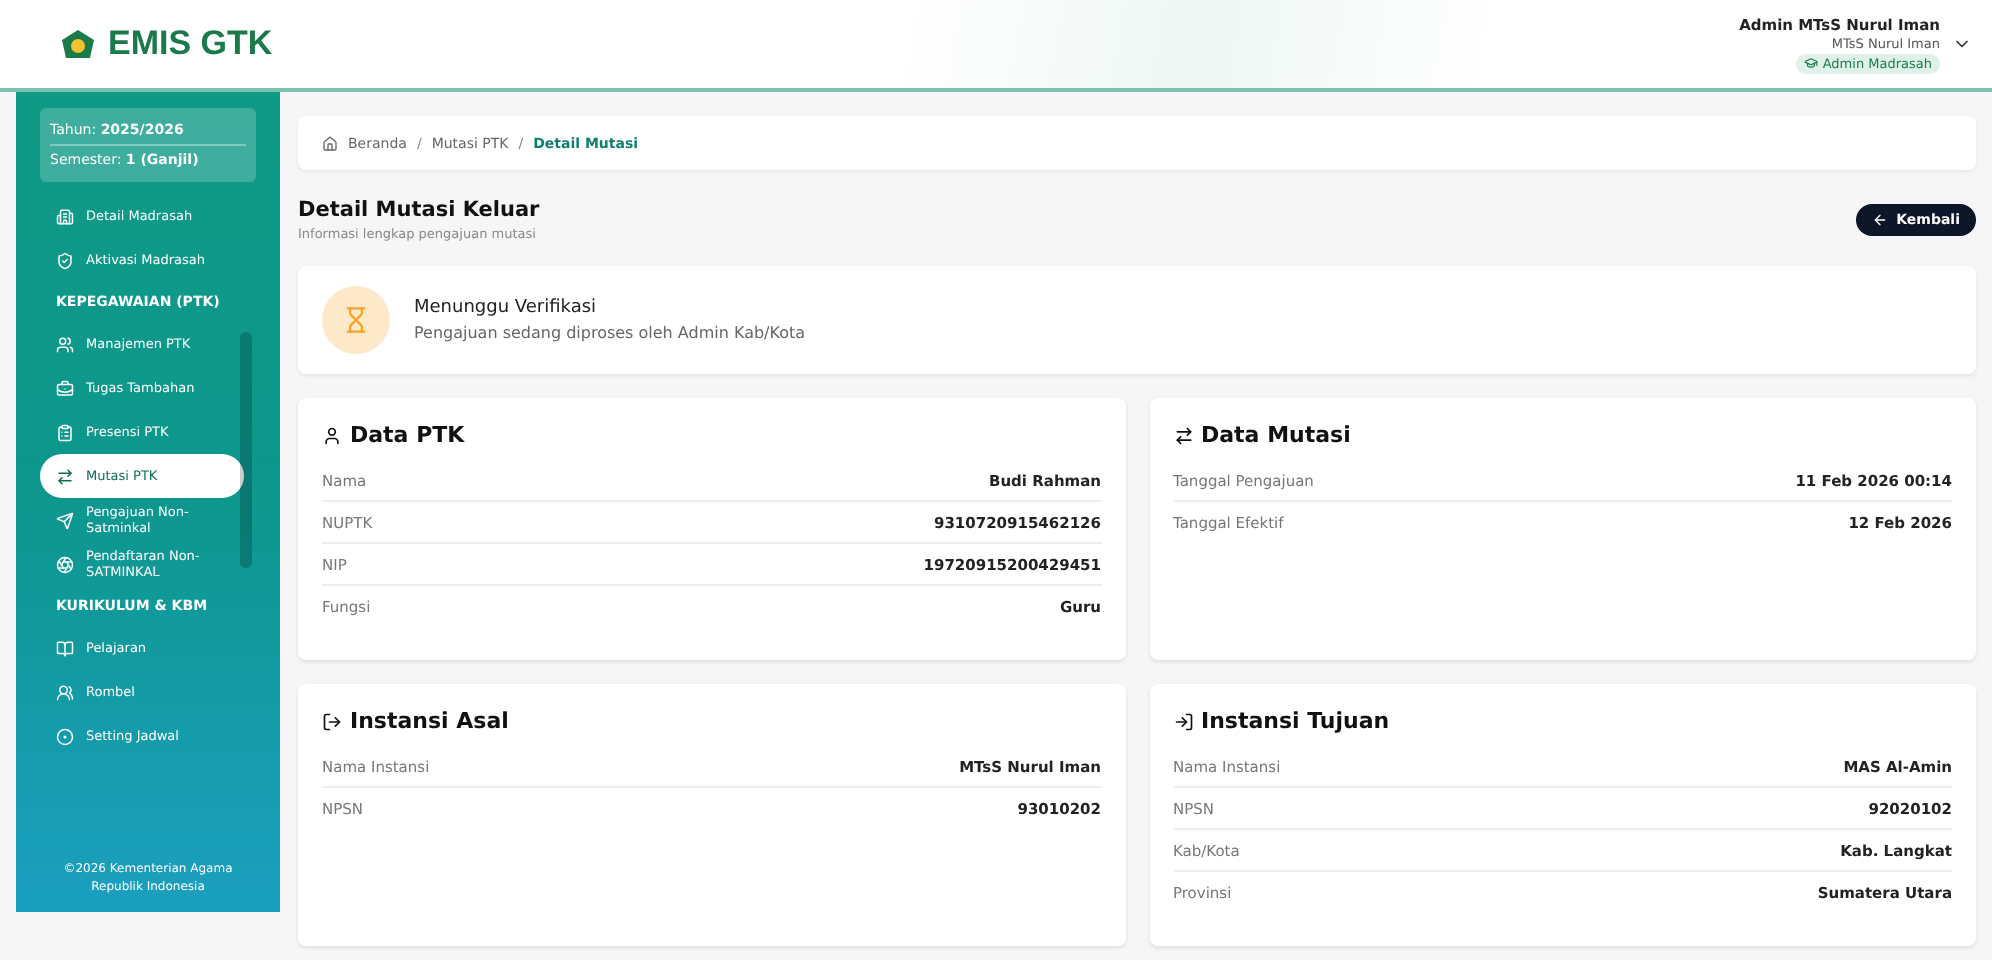 Image resolution: width=1992 pixels, height=960 pixels. I want to click on card-title: Data Mutasi, so click(1276, 435).